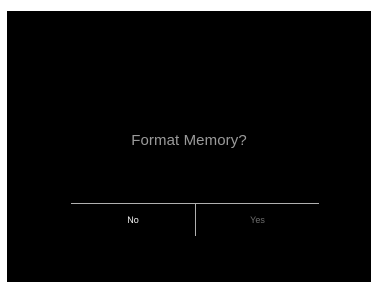 Image resolution: width=377 pixels, height=288 pixels. What do you see at coordinates (189, 140) in the screenshot?
I see `dialog-title: Format Memory?` at bounding box center [189, 140].